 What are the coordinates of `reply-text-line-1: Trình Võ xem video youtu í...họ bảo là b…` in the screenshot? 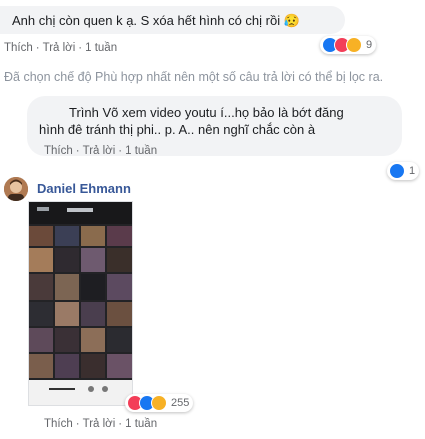 It's located at (206, 112).